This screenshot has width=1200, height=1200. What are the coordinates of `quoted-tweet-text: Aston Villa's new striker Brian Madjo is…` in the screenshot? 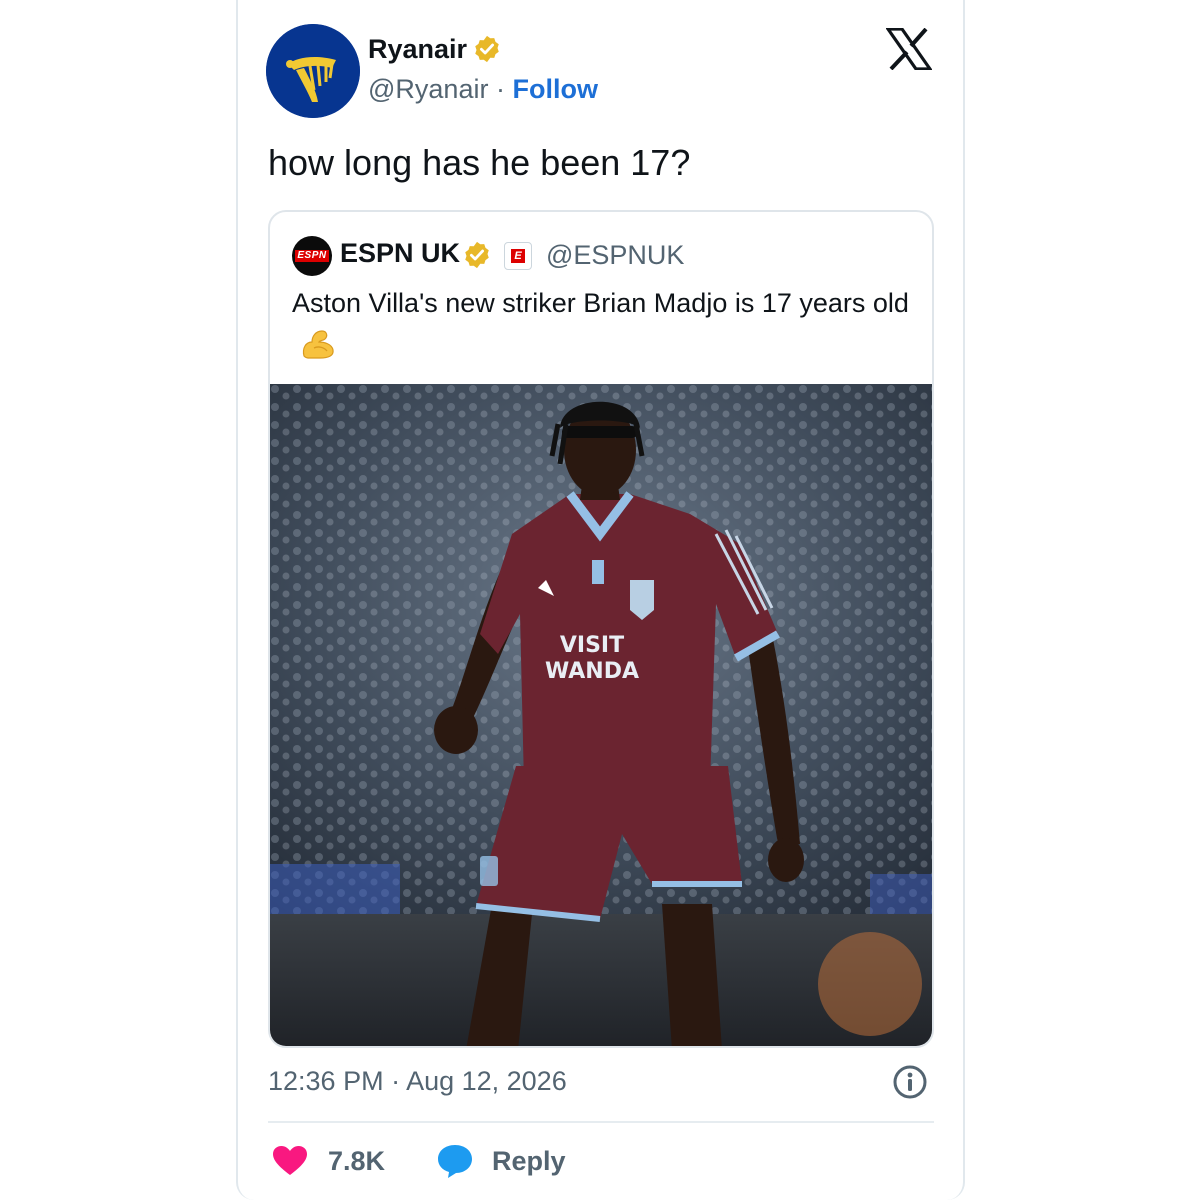 It's located at (602, 323).